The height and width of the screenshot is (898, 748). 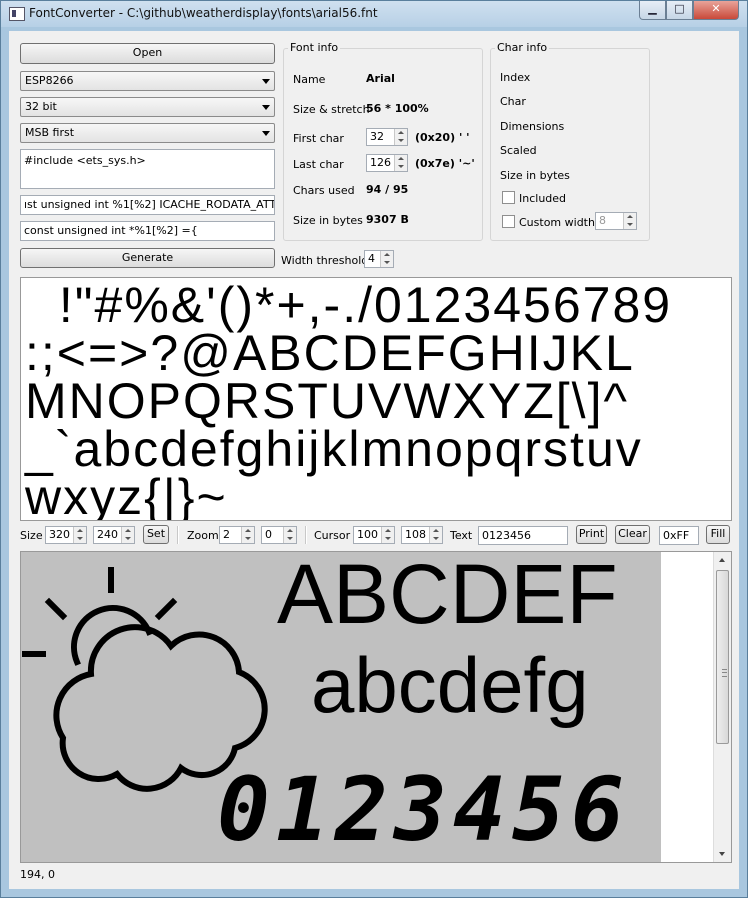 I want to click on last-char-value: 126, so click(x=380, y=162).